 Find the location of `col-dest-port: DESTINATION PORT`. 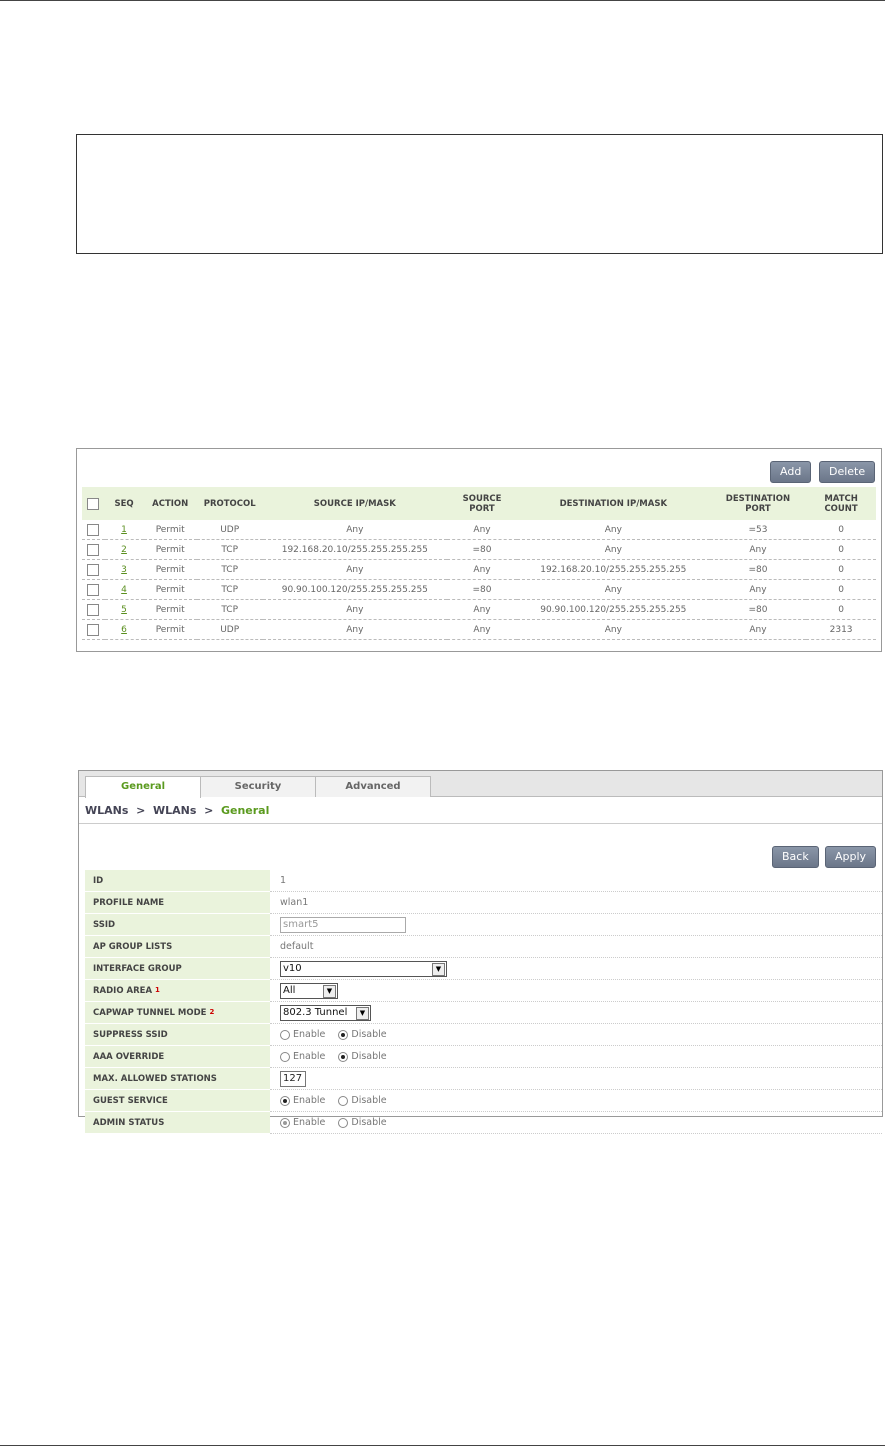

col-dest-port: DESTINATION PORT is located at coordinates (758, 503).